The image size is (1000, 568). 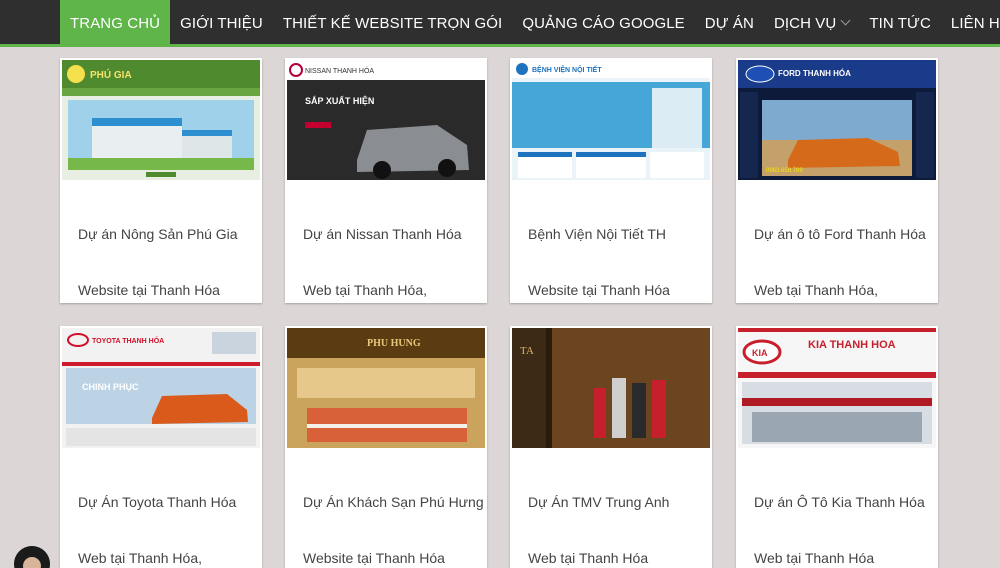 I want to click on project-thumbnail: PHU HUNG, so click(x=386, y=388).